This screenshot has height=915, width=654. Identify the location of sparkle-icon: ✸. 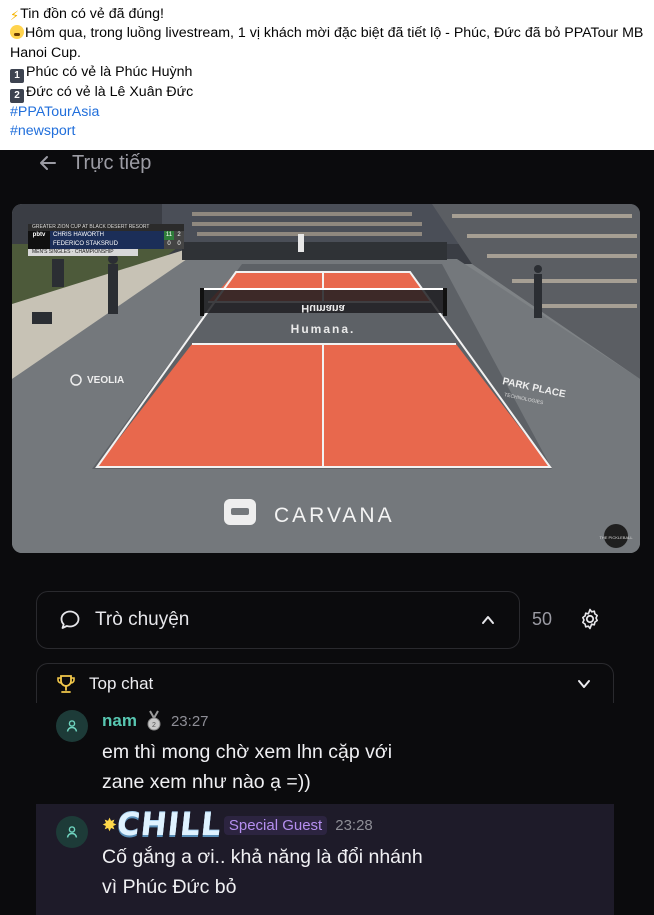
(110, 824).